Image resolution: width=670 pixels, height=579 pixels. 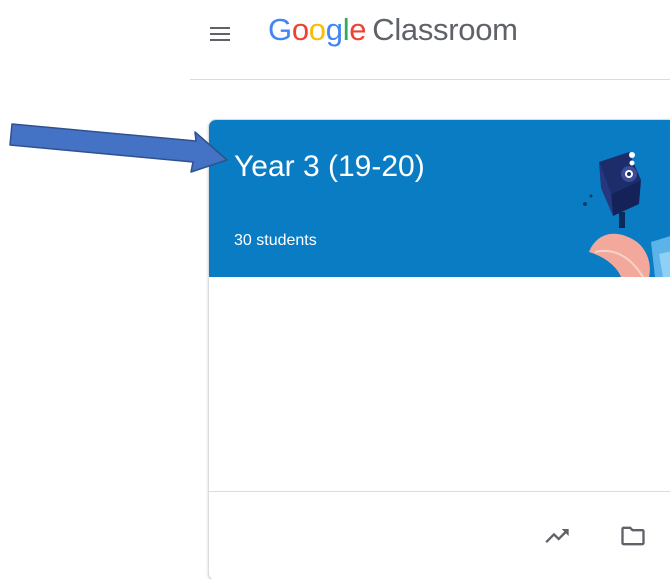 What do you see at coordinates (439, 535) in the screenshot?
I see `class-card-footer` at bounding box center [439, 535].